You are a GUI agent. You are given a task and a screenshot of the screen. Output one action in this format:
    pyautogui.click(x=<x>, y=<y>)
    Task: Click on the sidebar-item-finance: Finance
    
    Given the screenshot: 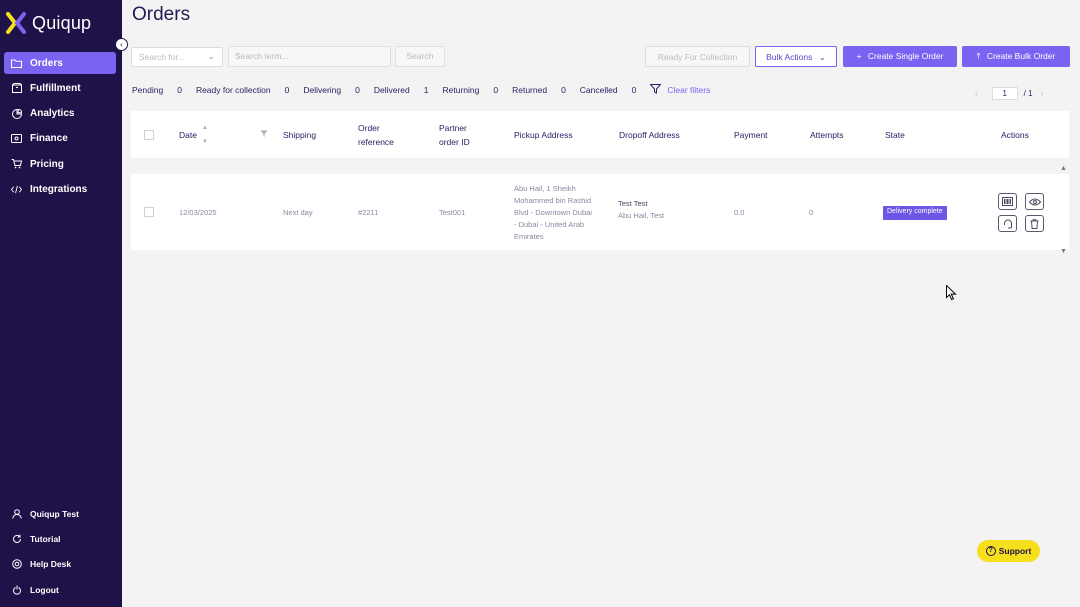 What is the action you would take?
    pyautogui.click(x=60, y=139)
    